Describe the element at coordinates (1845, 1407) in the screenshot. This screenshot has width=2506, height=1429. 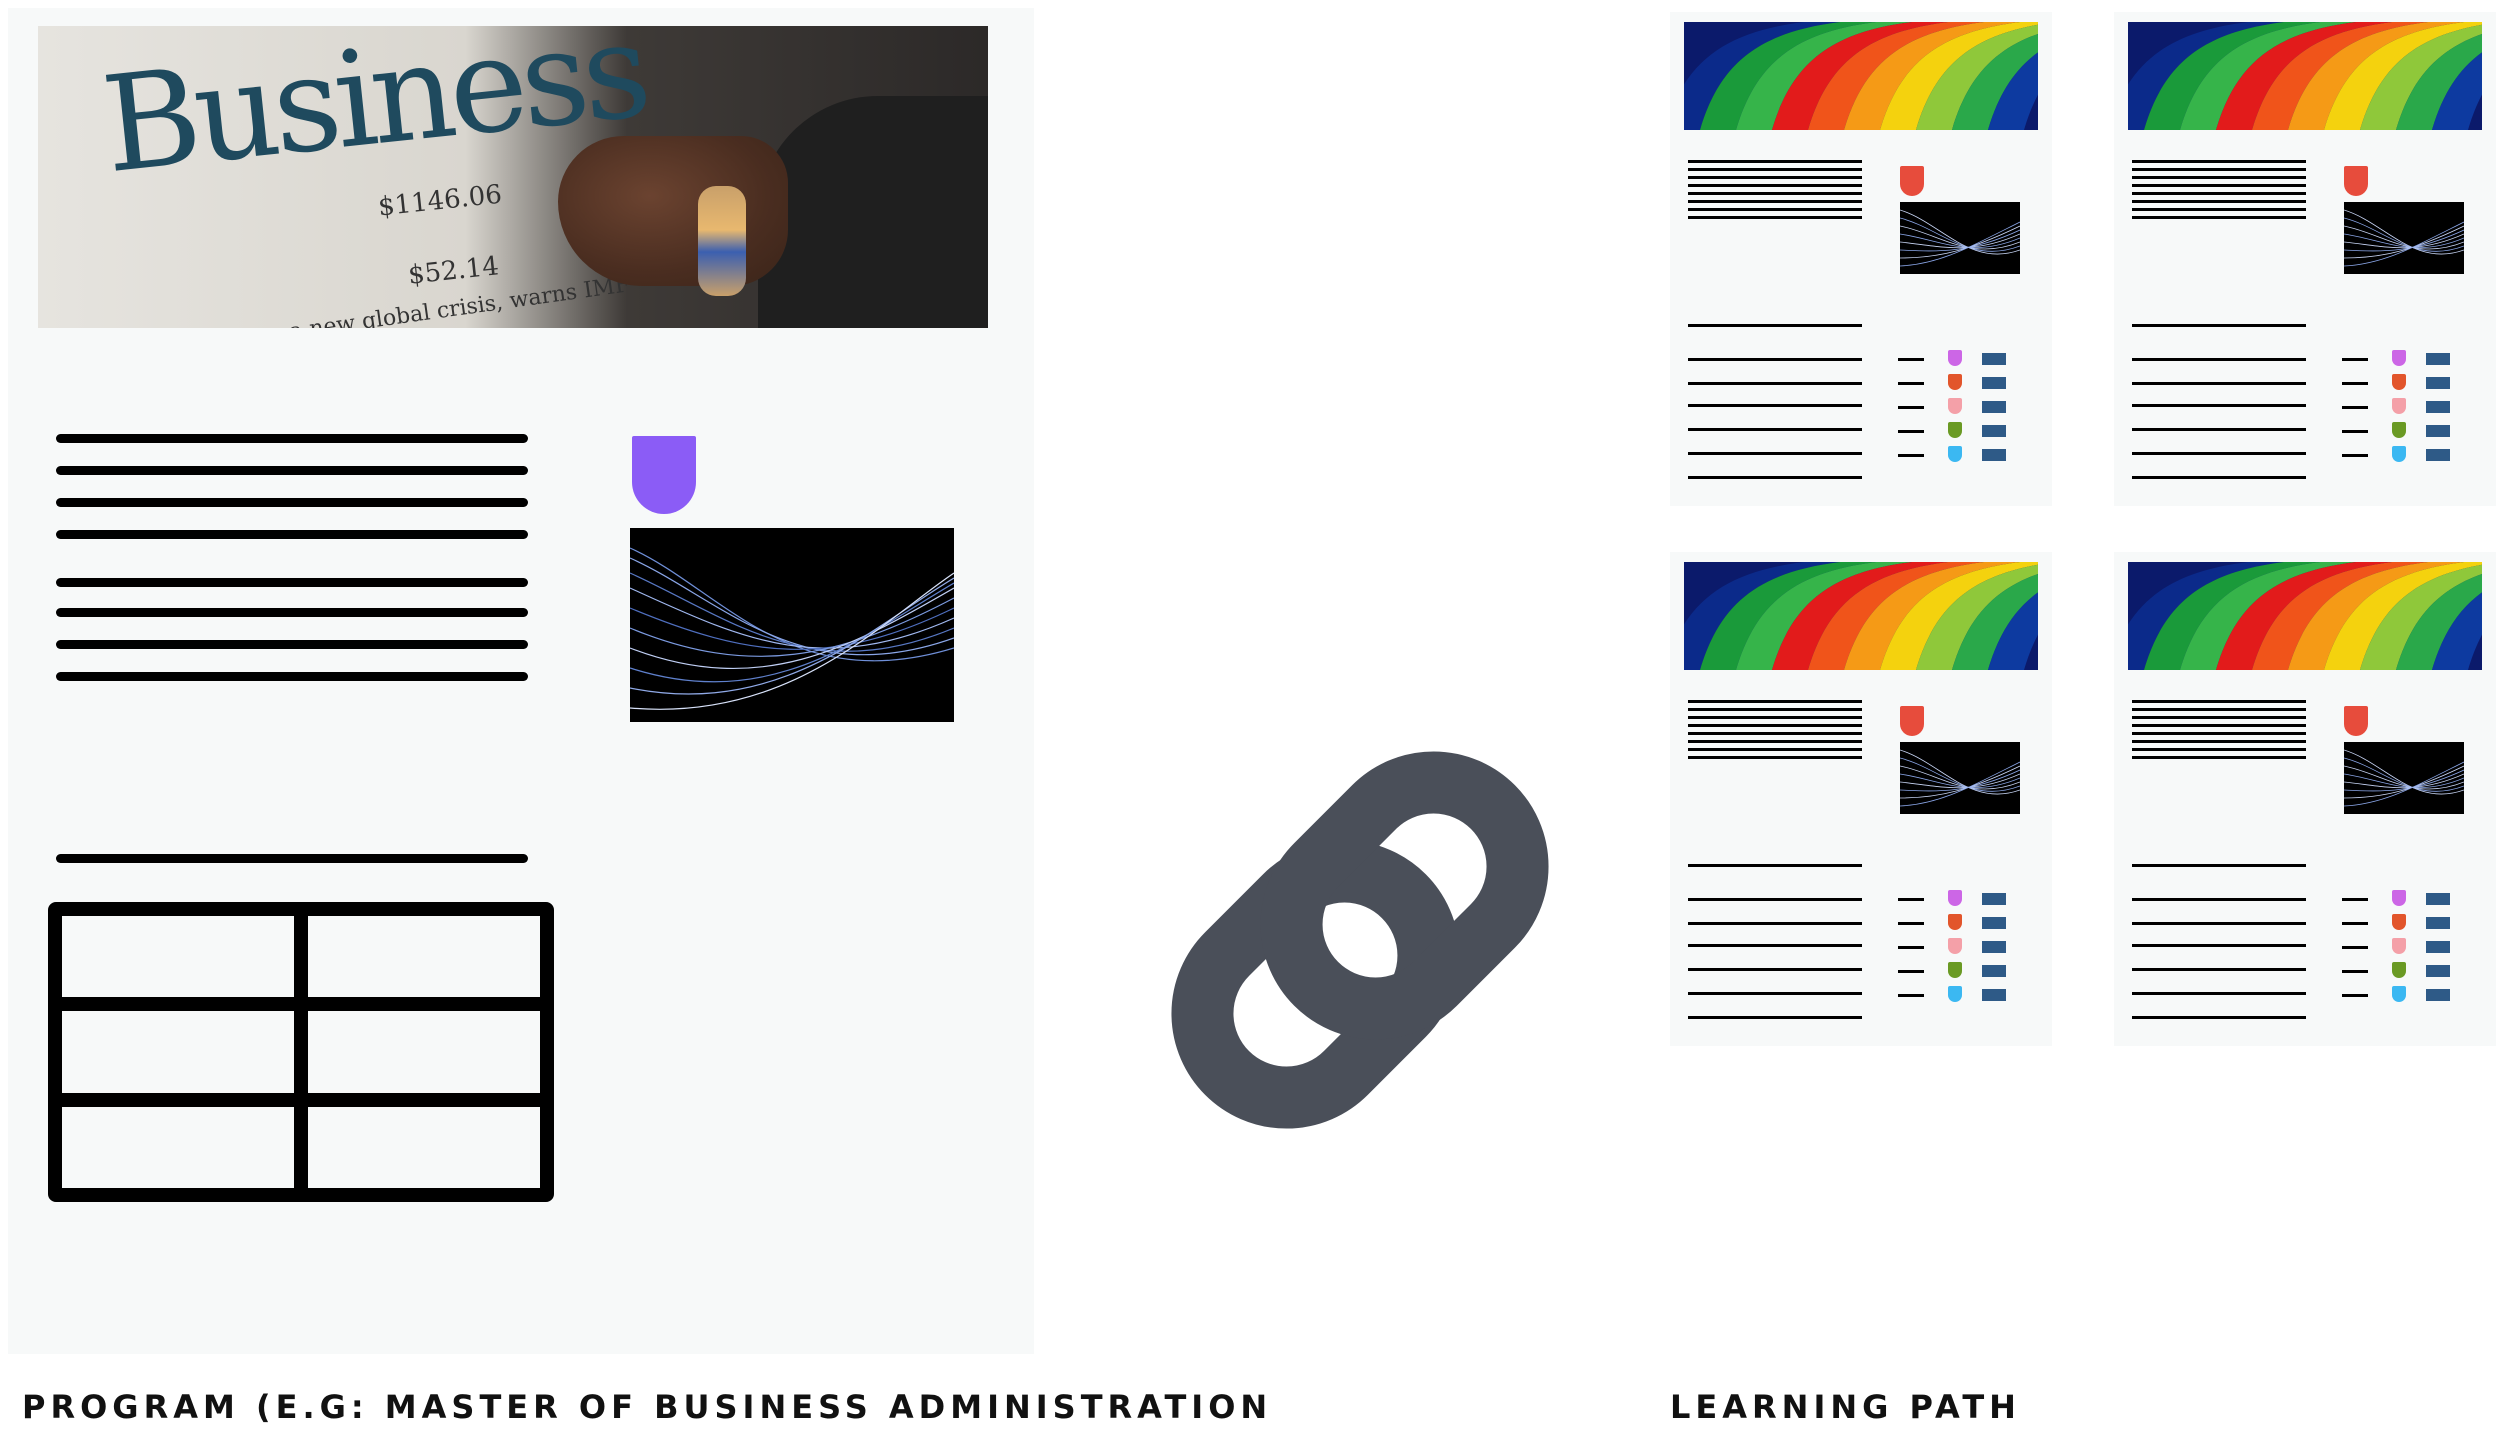
I see `learning-path-caption: LEARNING PATH` at that location.